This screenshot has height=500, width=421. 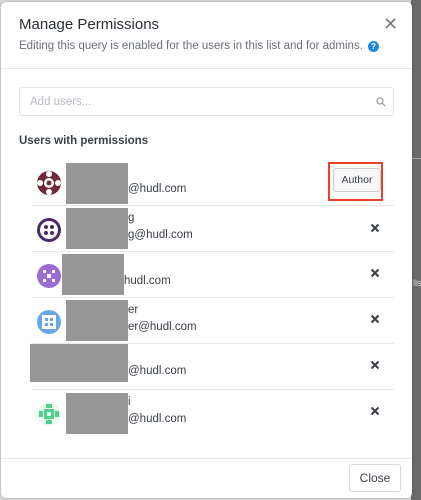 What do you see at coordinates (373, 46) in the screenshot?
I see `help-icon: ?` at bounding box center [373, 46].